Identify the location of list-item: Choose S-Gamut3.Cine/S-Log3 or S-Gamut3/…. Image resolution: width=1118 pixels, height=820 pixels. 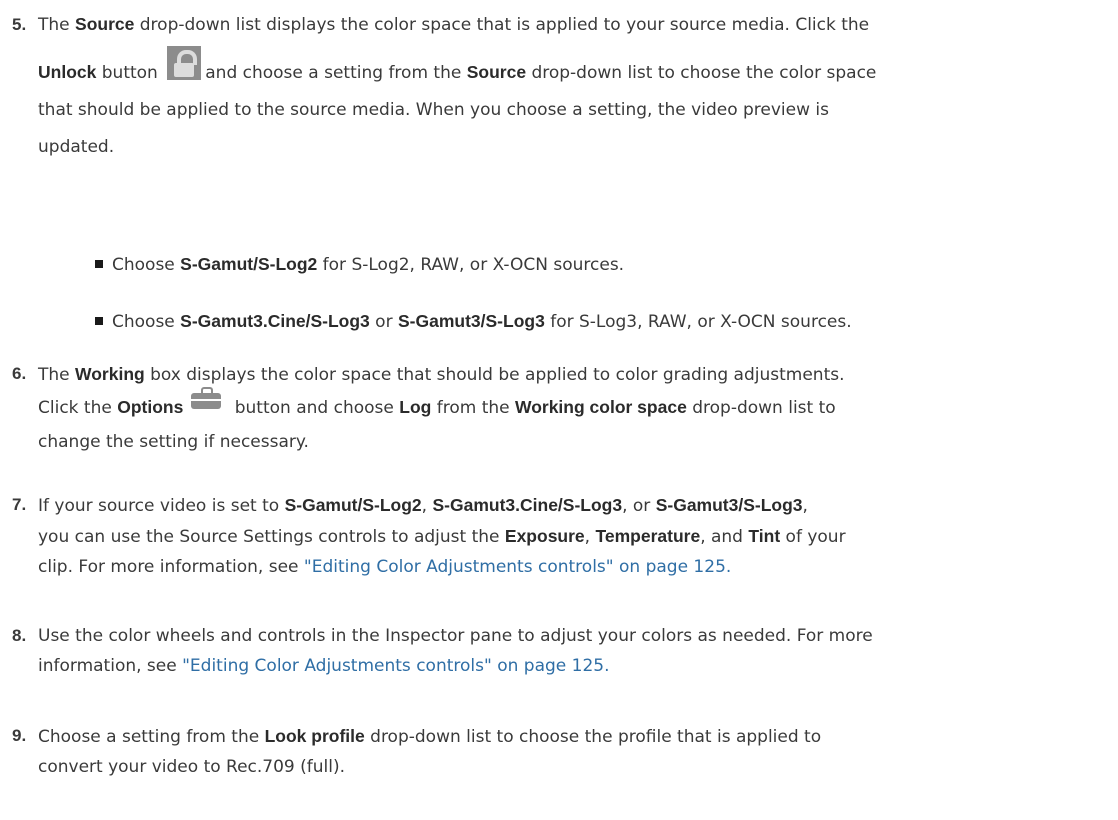
(603, 321).